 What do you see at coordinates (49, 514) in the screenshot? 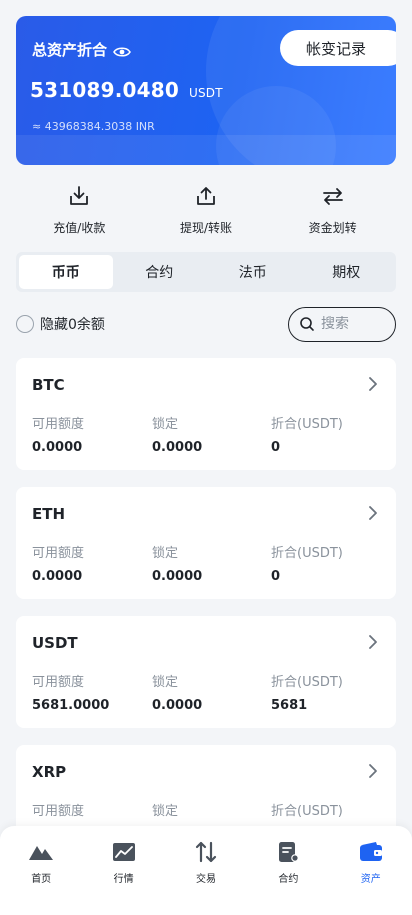
I see `coin-name: ETH` at bounding box center [49, 514].